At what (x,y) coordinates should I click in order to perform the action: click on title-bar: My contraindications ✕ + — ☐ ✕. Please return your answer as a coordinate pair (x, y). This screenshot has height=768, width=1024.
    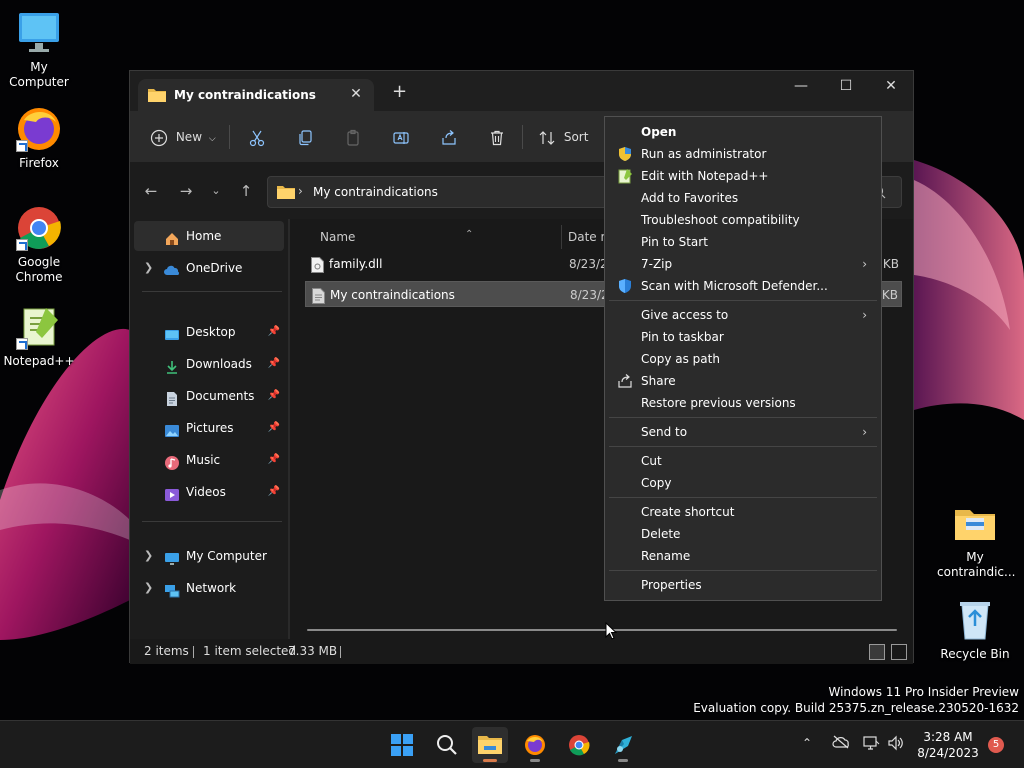
    Looking at the image, I should click on (521, 91).